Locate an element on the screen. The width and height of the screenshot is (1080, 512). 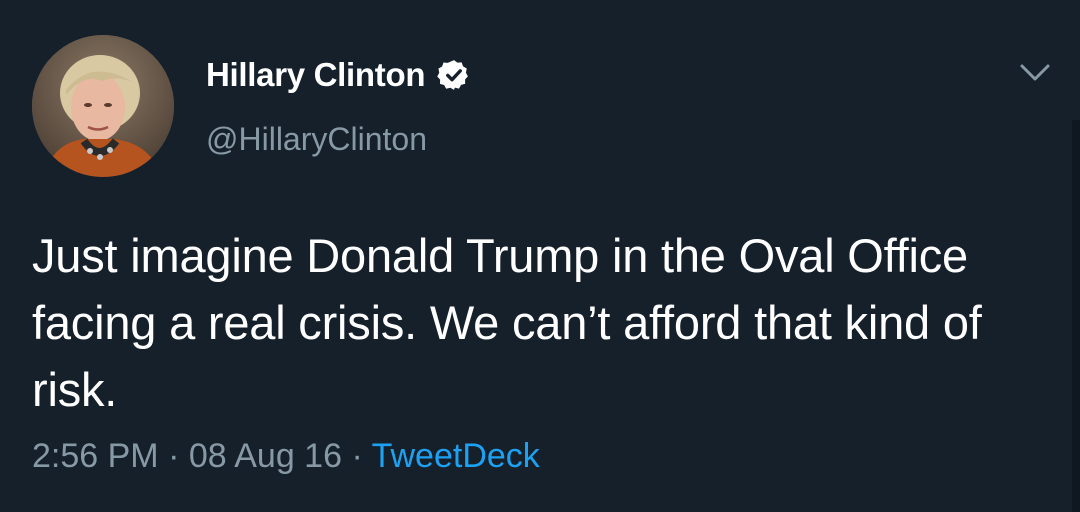
scrollbar-track is located at coordinates (1076, 316).